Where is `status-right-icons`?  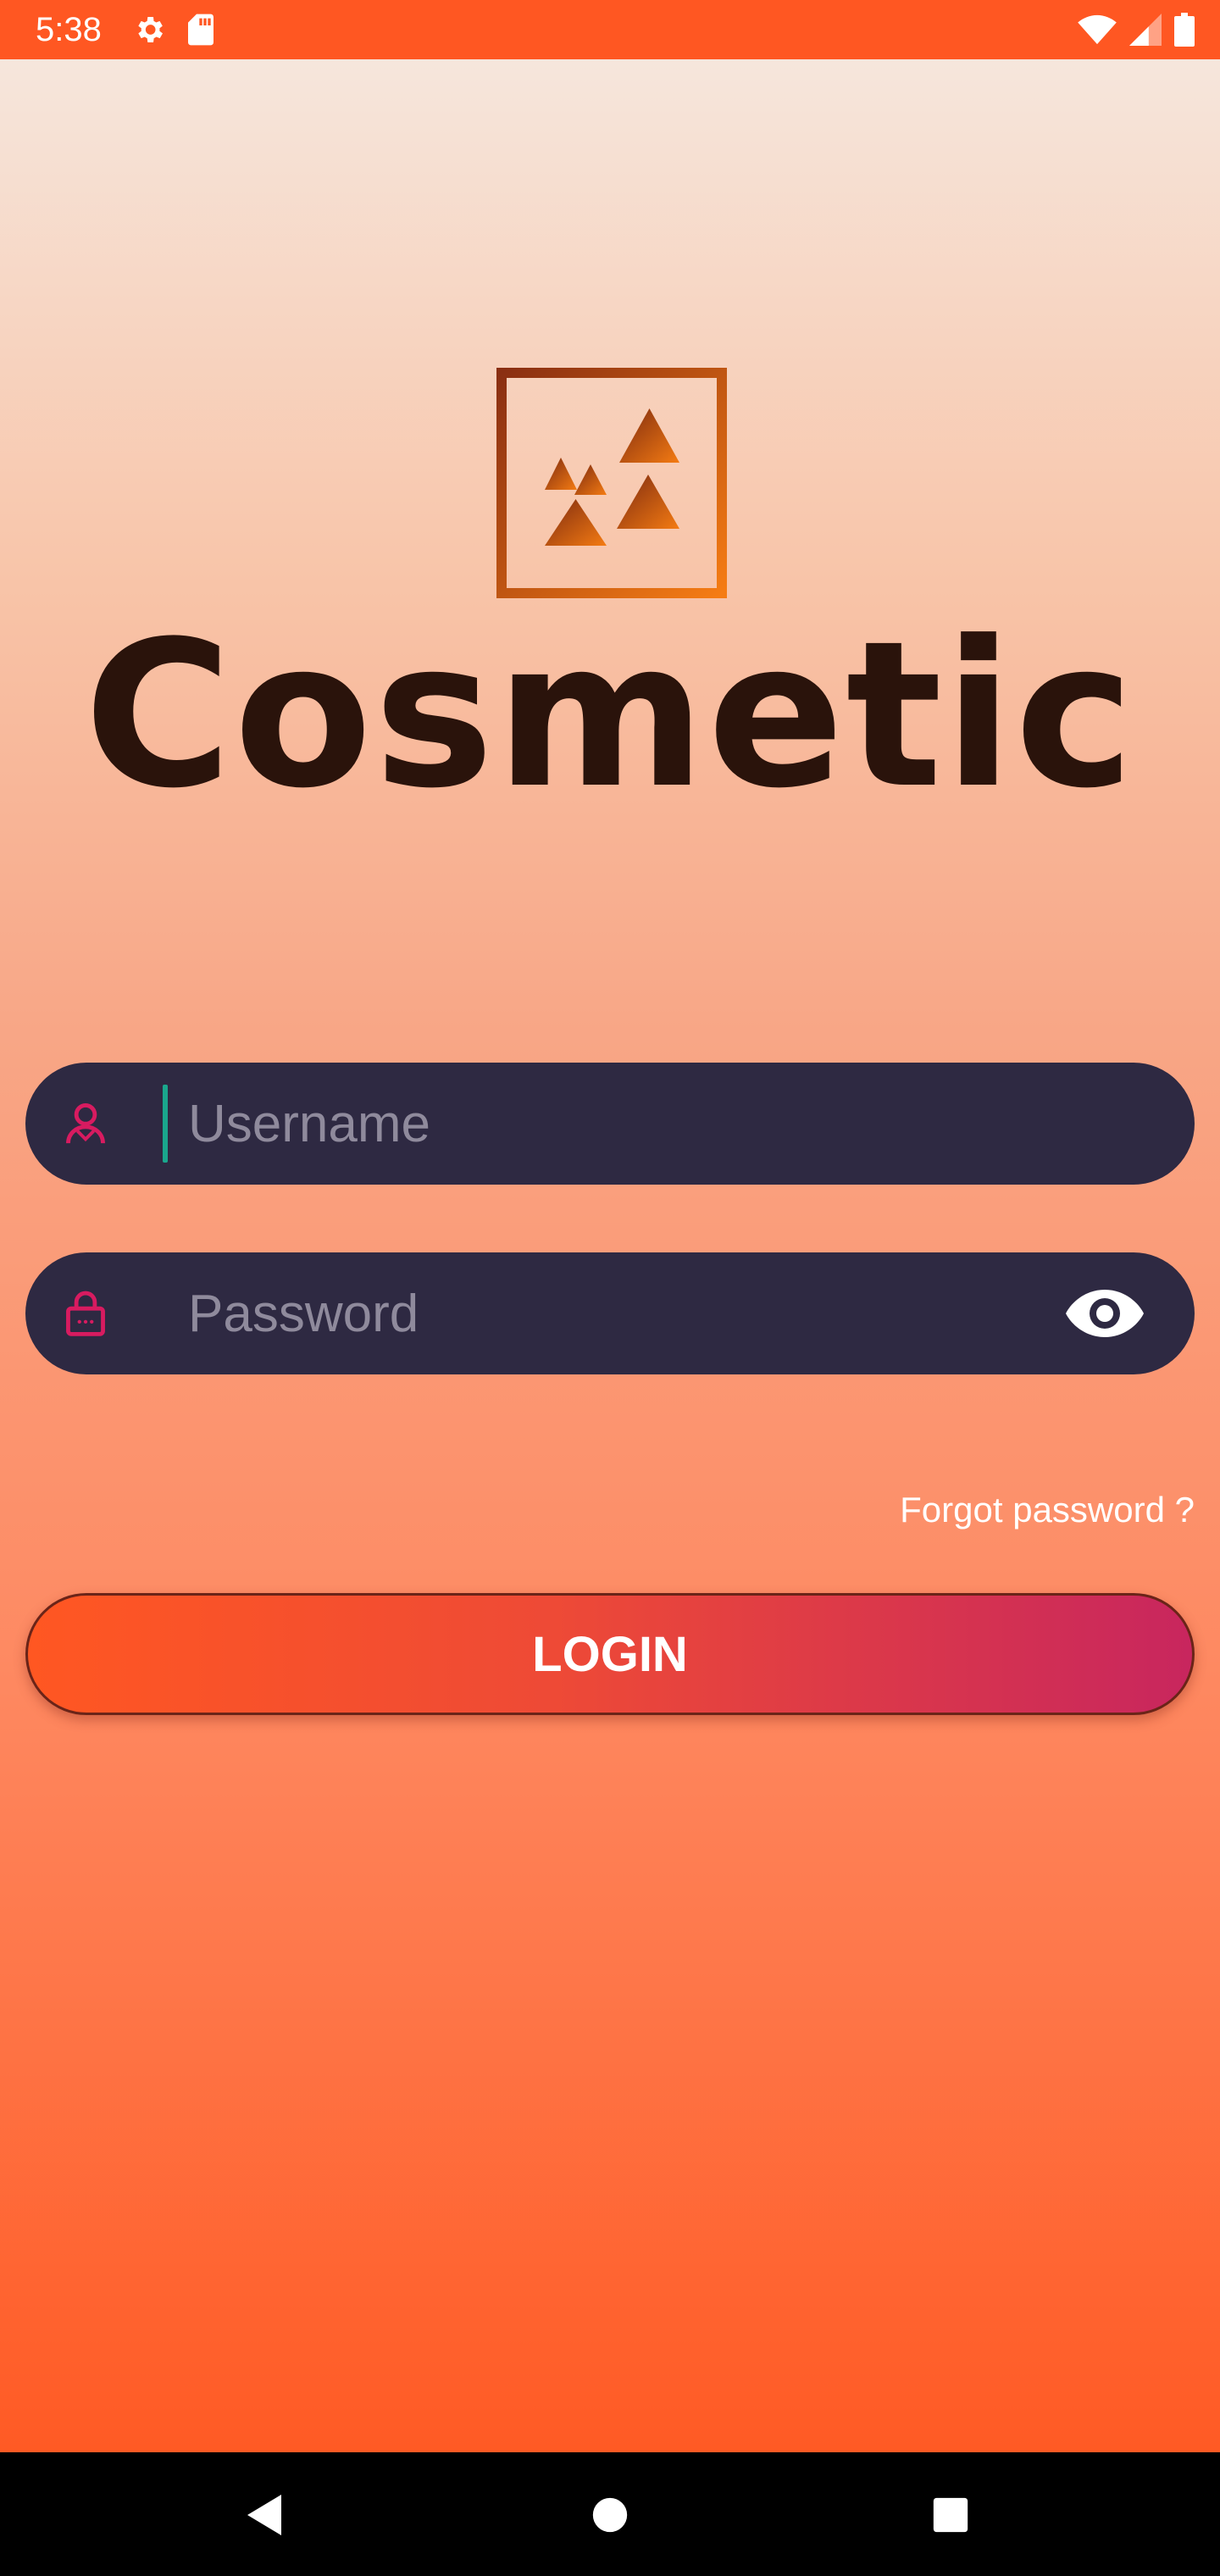 status-right-icons is located at coordinates (1136, 29).